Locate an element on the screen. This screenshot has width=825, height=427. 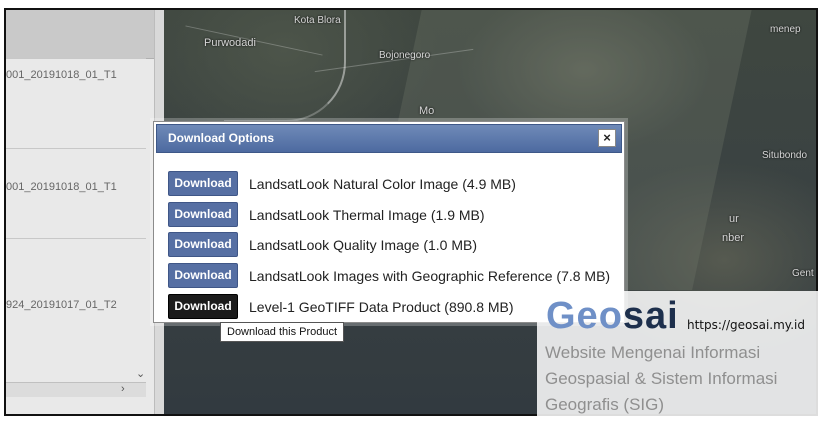
download-natural-color-button: Download is located at coordinates (203, 183).